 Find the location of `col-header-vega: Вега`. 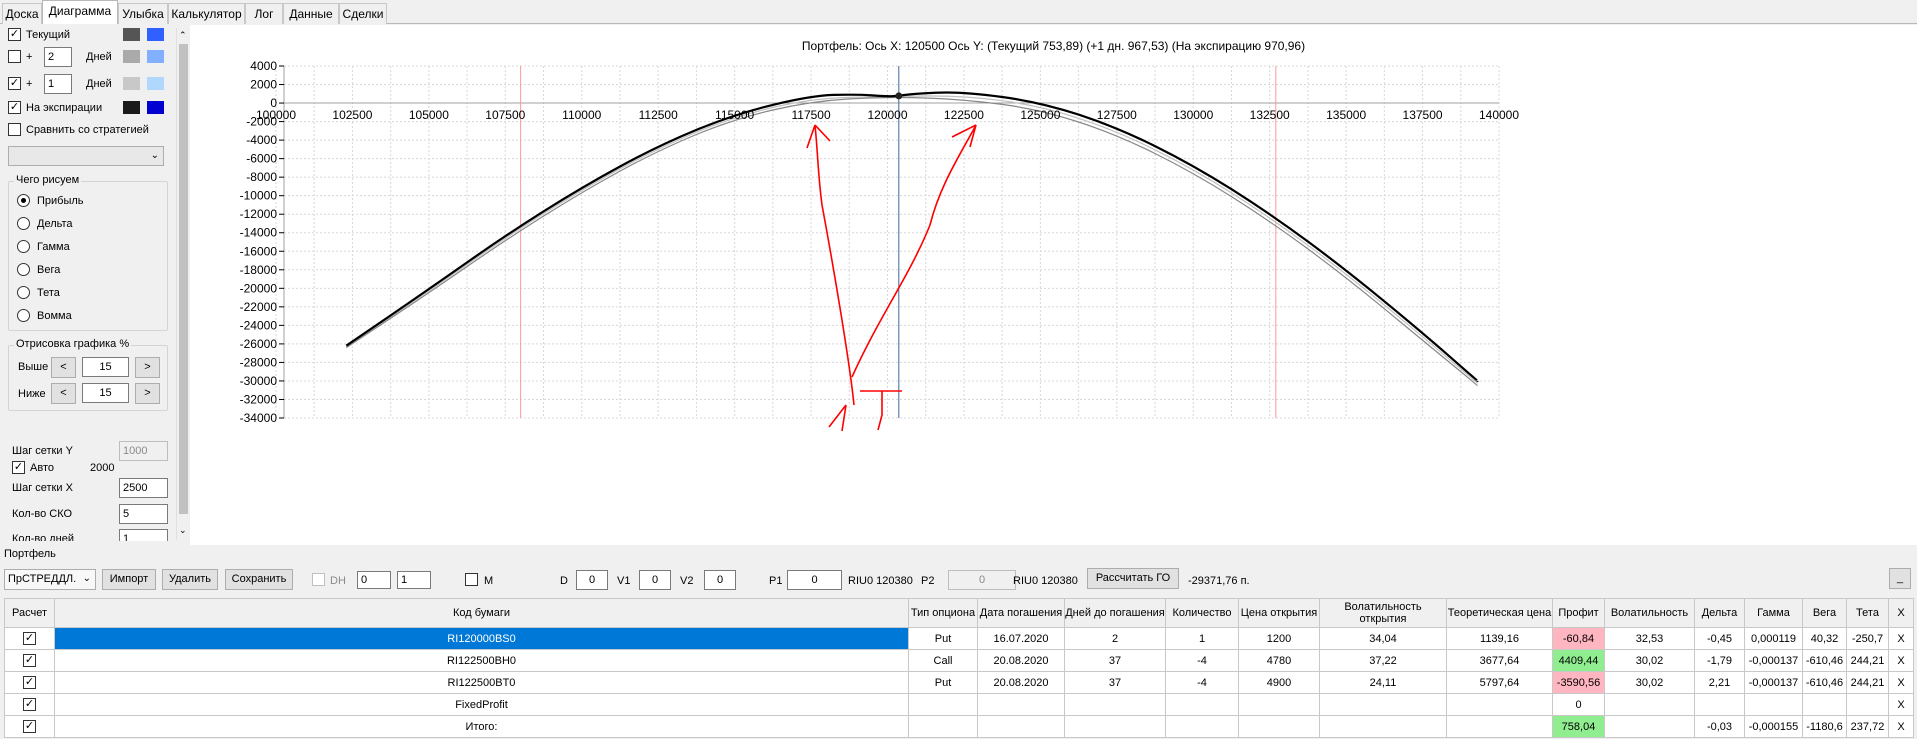

col-header-vega: Вега is located at coordinates (1824, 613).